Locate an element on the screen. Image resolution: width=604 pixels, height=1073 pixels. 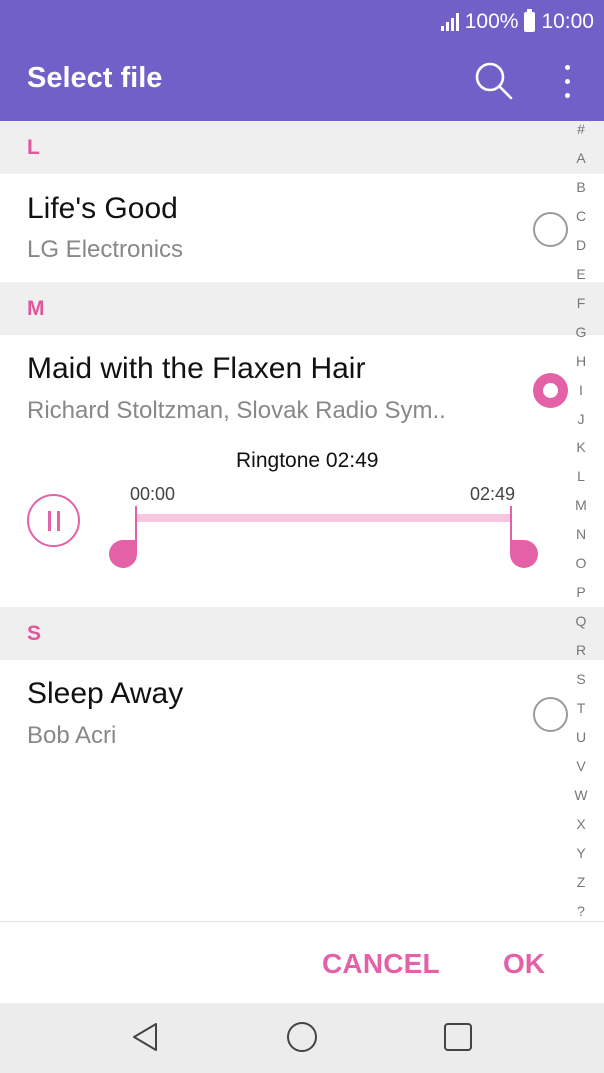
index-letter: ? is located at coordinates (581, 911).